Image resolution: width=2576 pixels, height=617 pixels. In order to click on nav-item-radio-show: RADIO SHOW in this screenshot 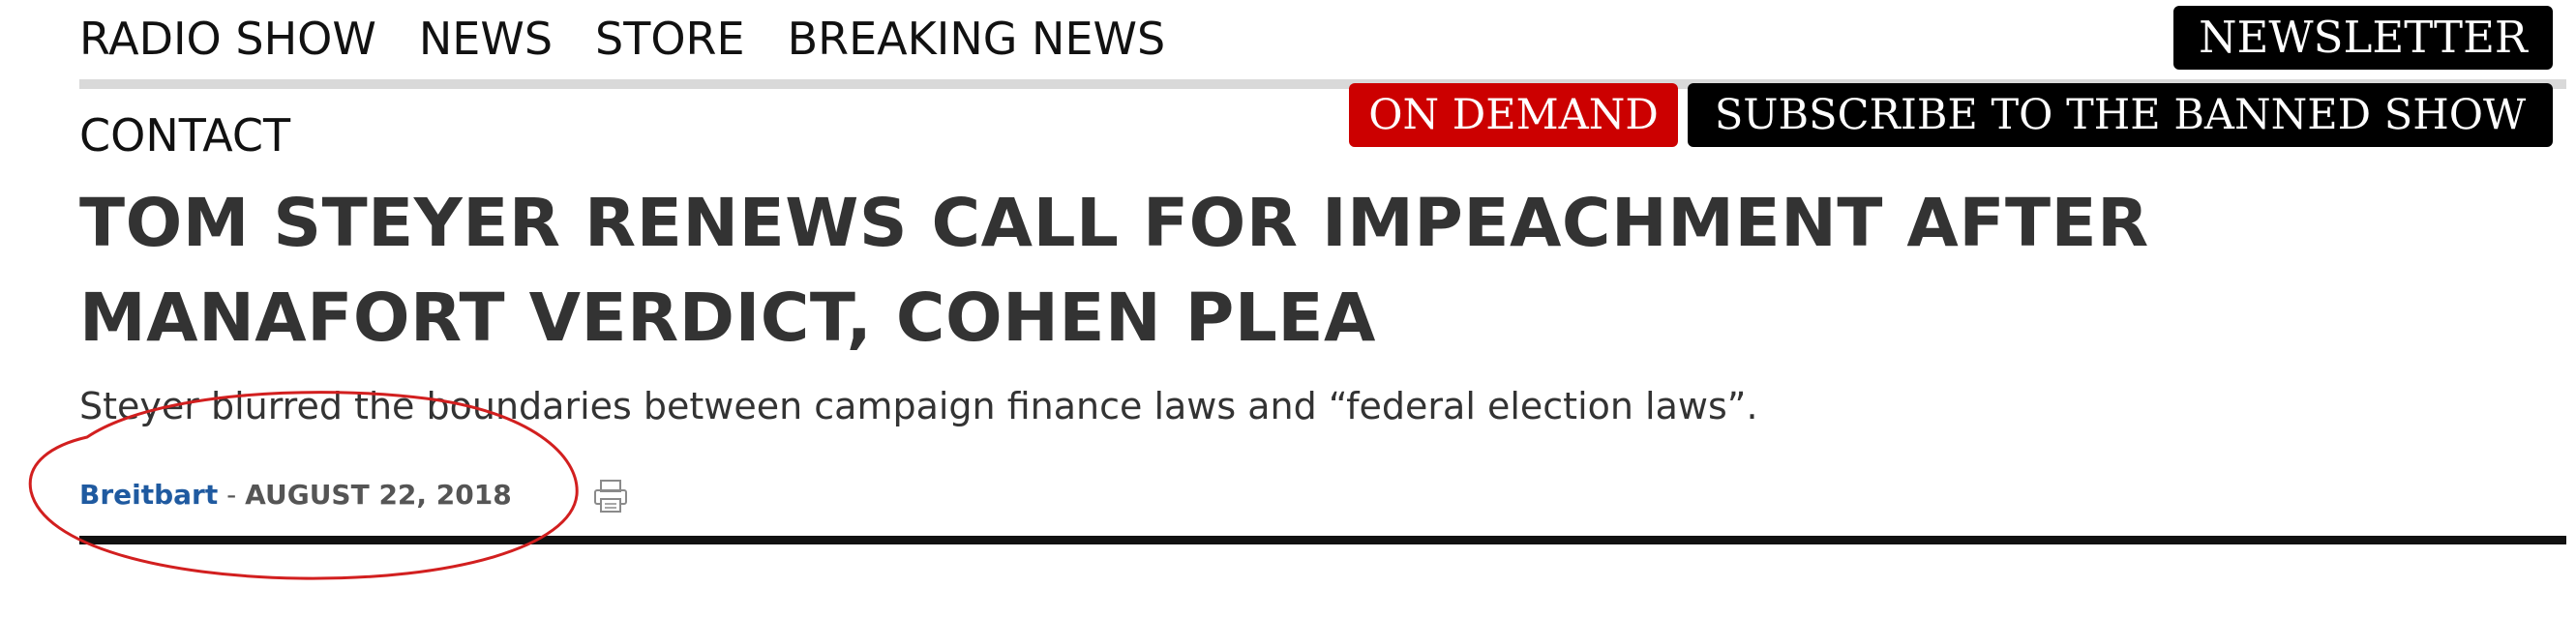, I will do `click(227, 38)`.